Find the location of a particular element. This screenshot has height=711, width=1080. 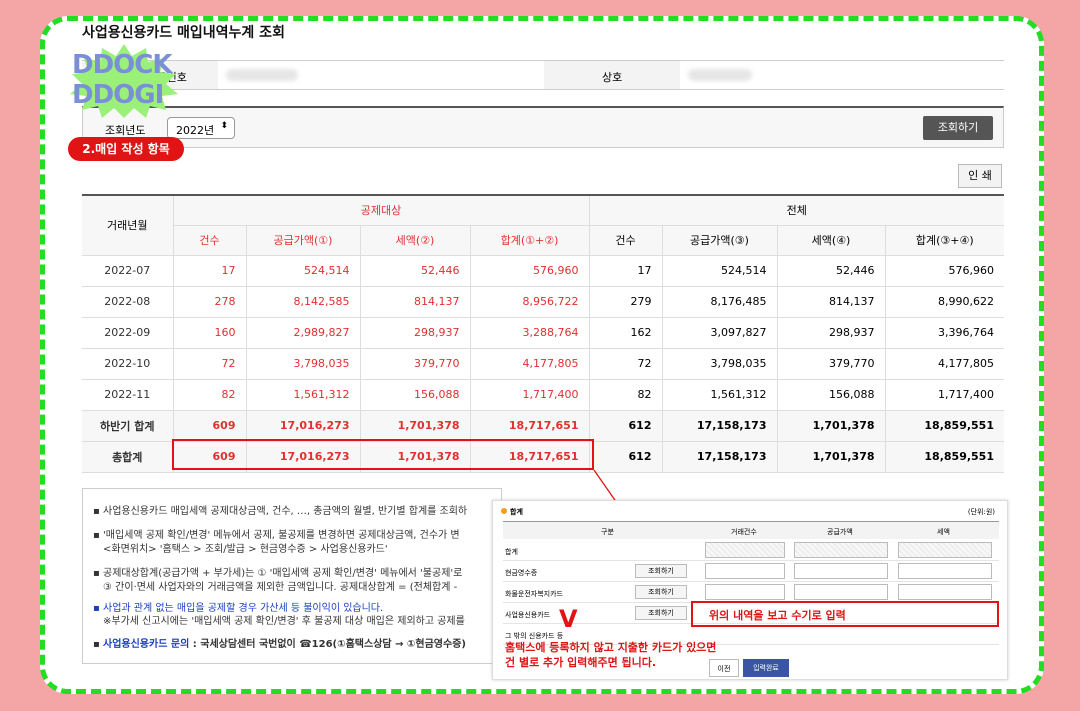

reg-no-value-blurred is located at coordinates (262, 75).